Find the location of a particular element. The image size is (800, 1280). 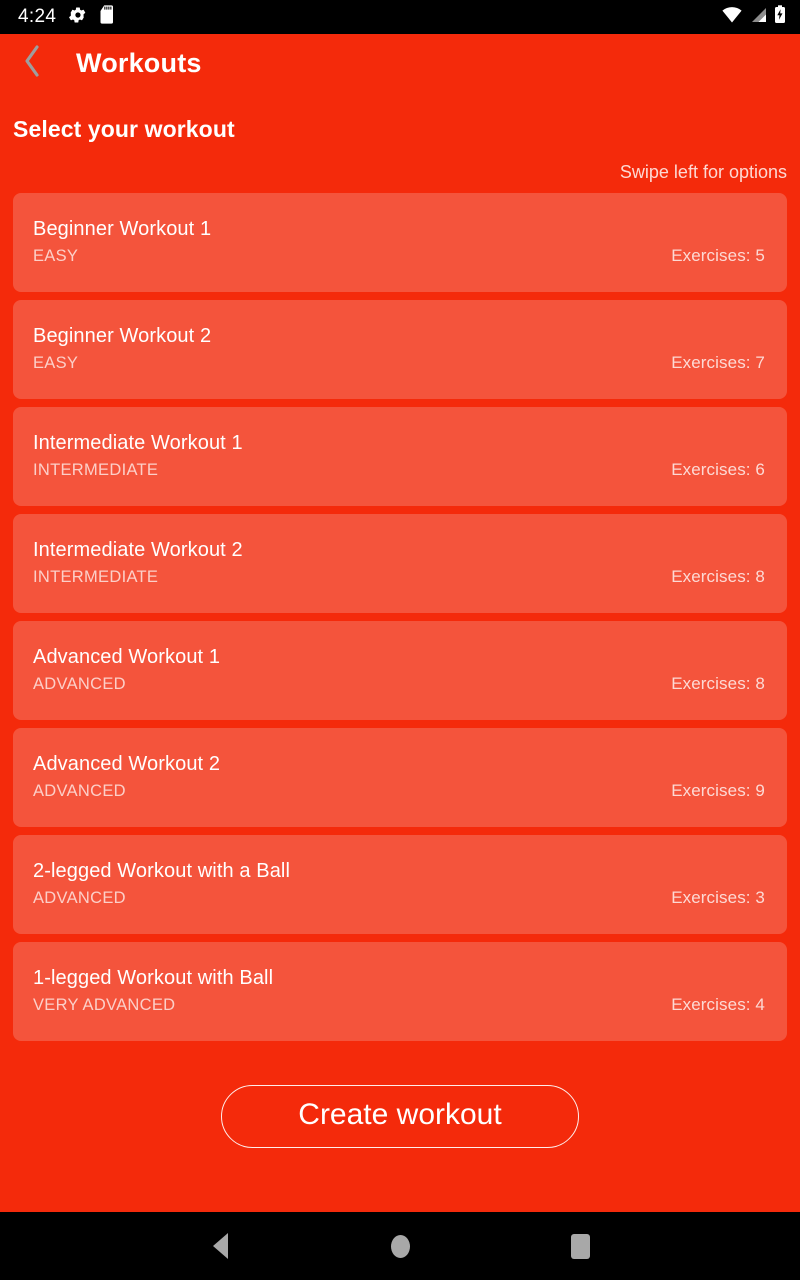

workout-card: Advanced Workout 2 ADVANCED Exercises: 9 is located at coordinates (400, 777).